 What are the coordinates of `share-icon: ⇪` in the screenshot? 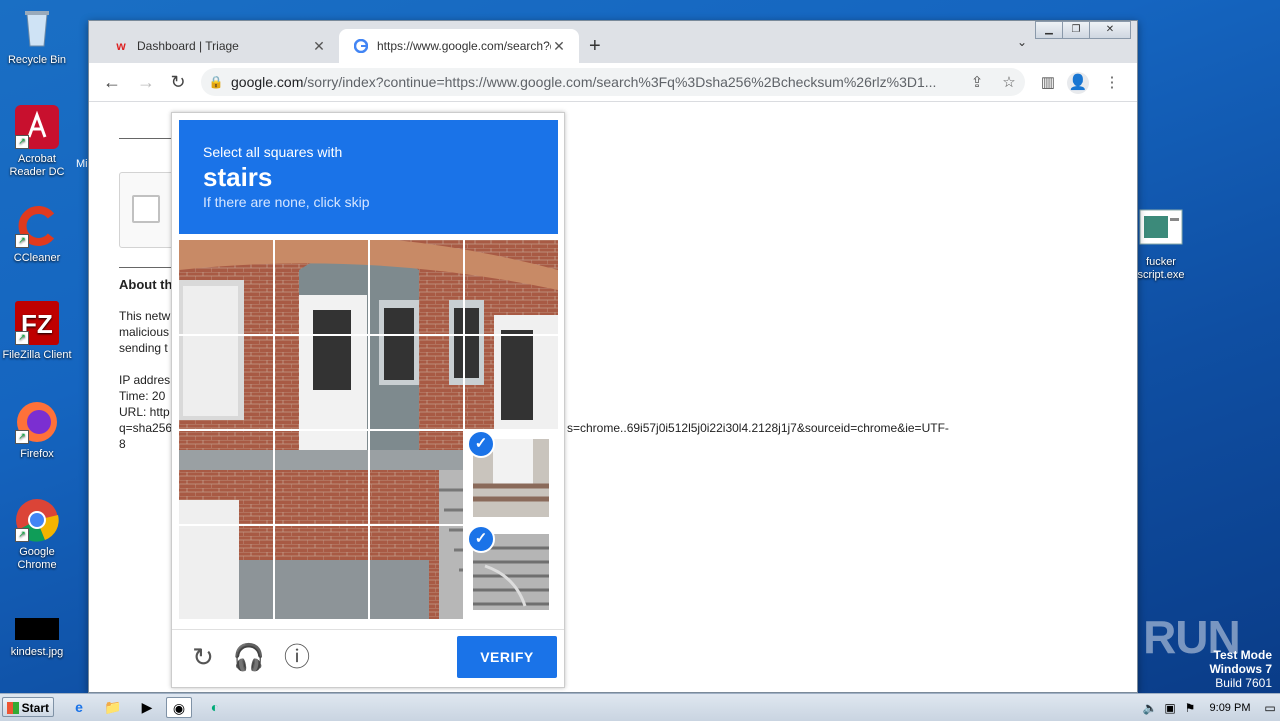 It's located at (977, 82).